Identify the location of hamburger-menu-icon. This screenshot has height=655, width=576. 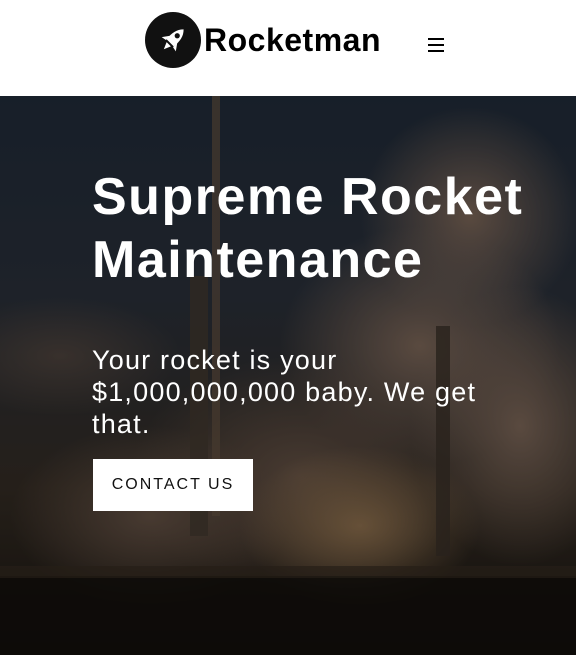
(436, 45).